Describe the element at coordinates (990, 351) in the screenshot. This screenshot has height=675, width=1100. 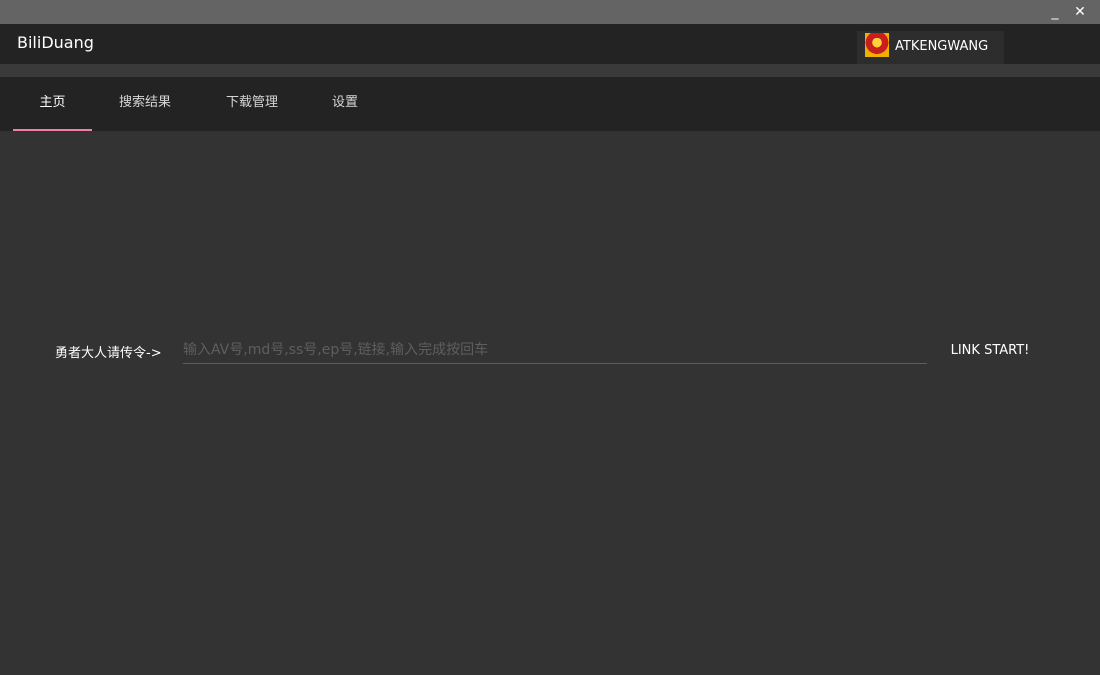
I see `link-start-button: LINK START!` at that location.